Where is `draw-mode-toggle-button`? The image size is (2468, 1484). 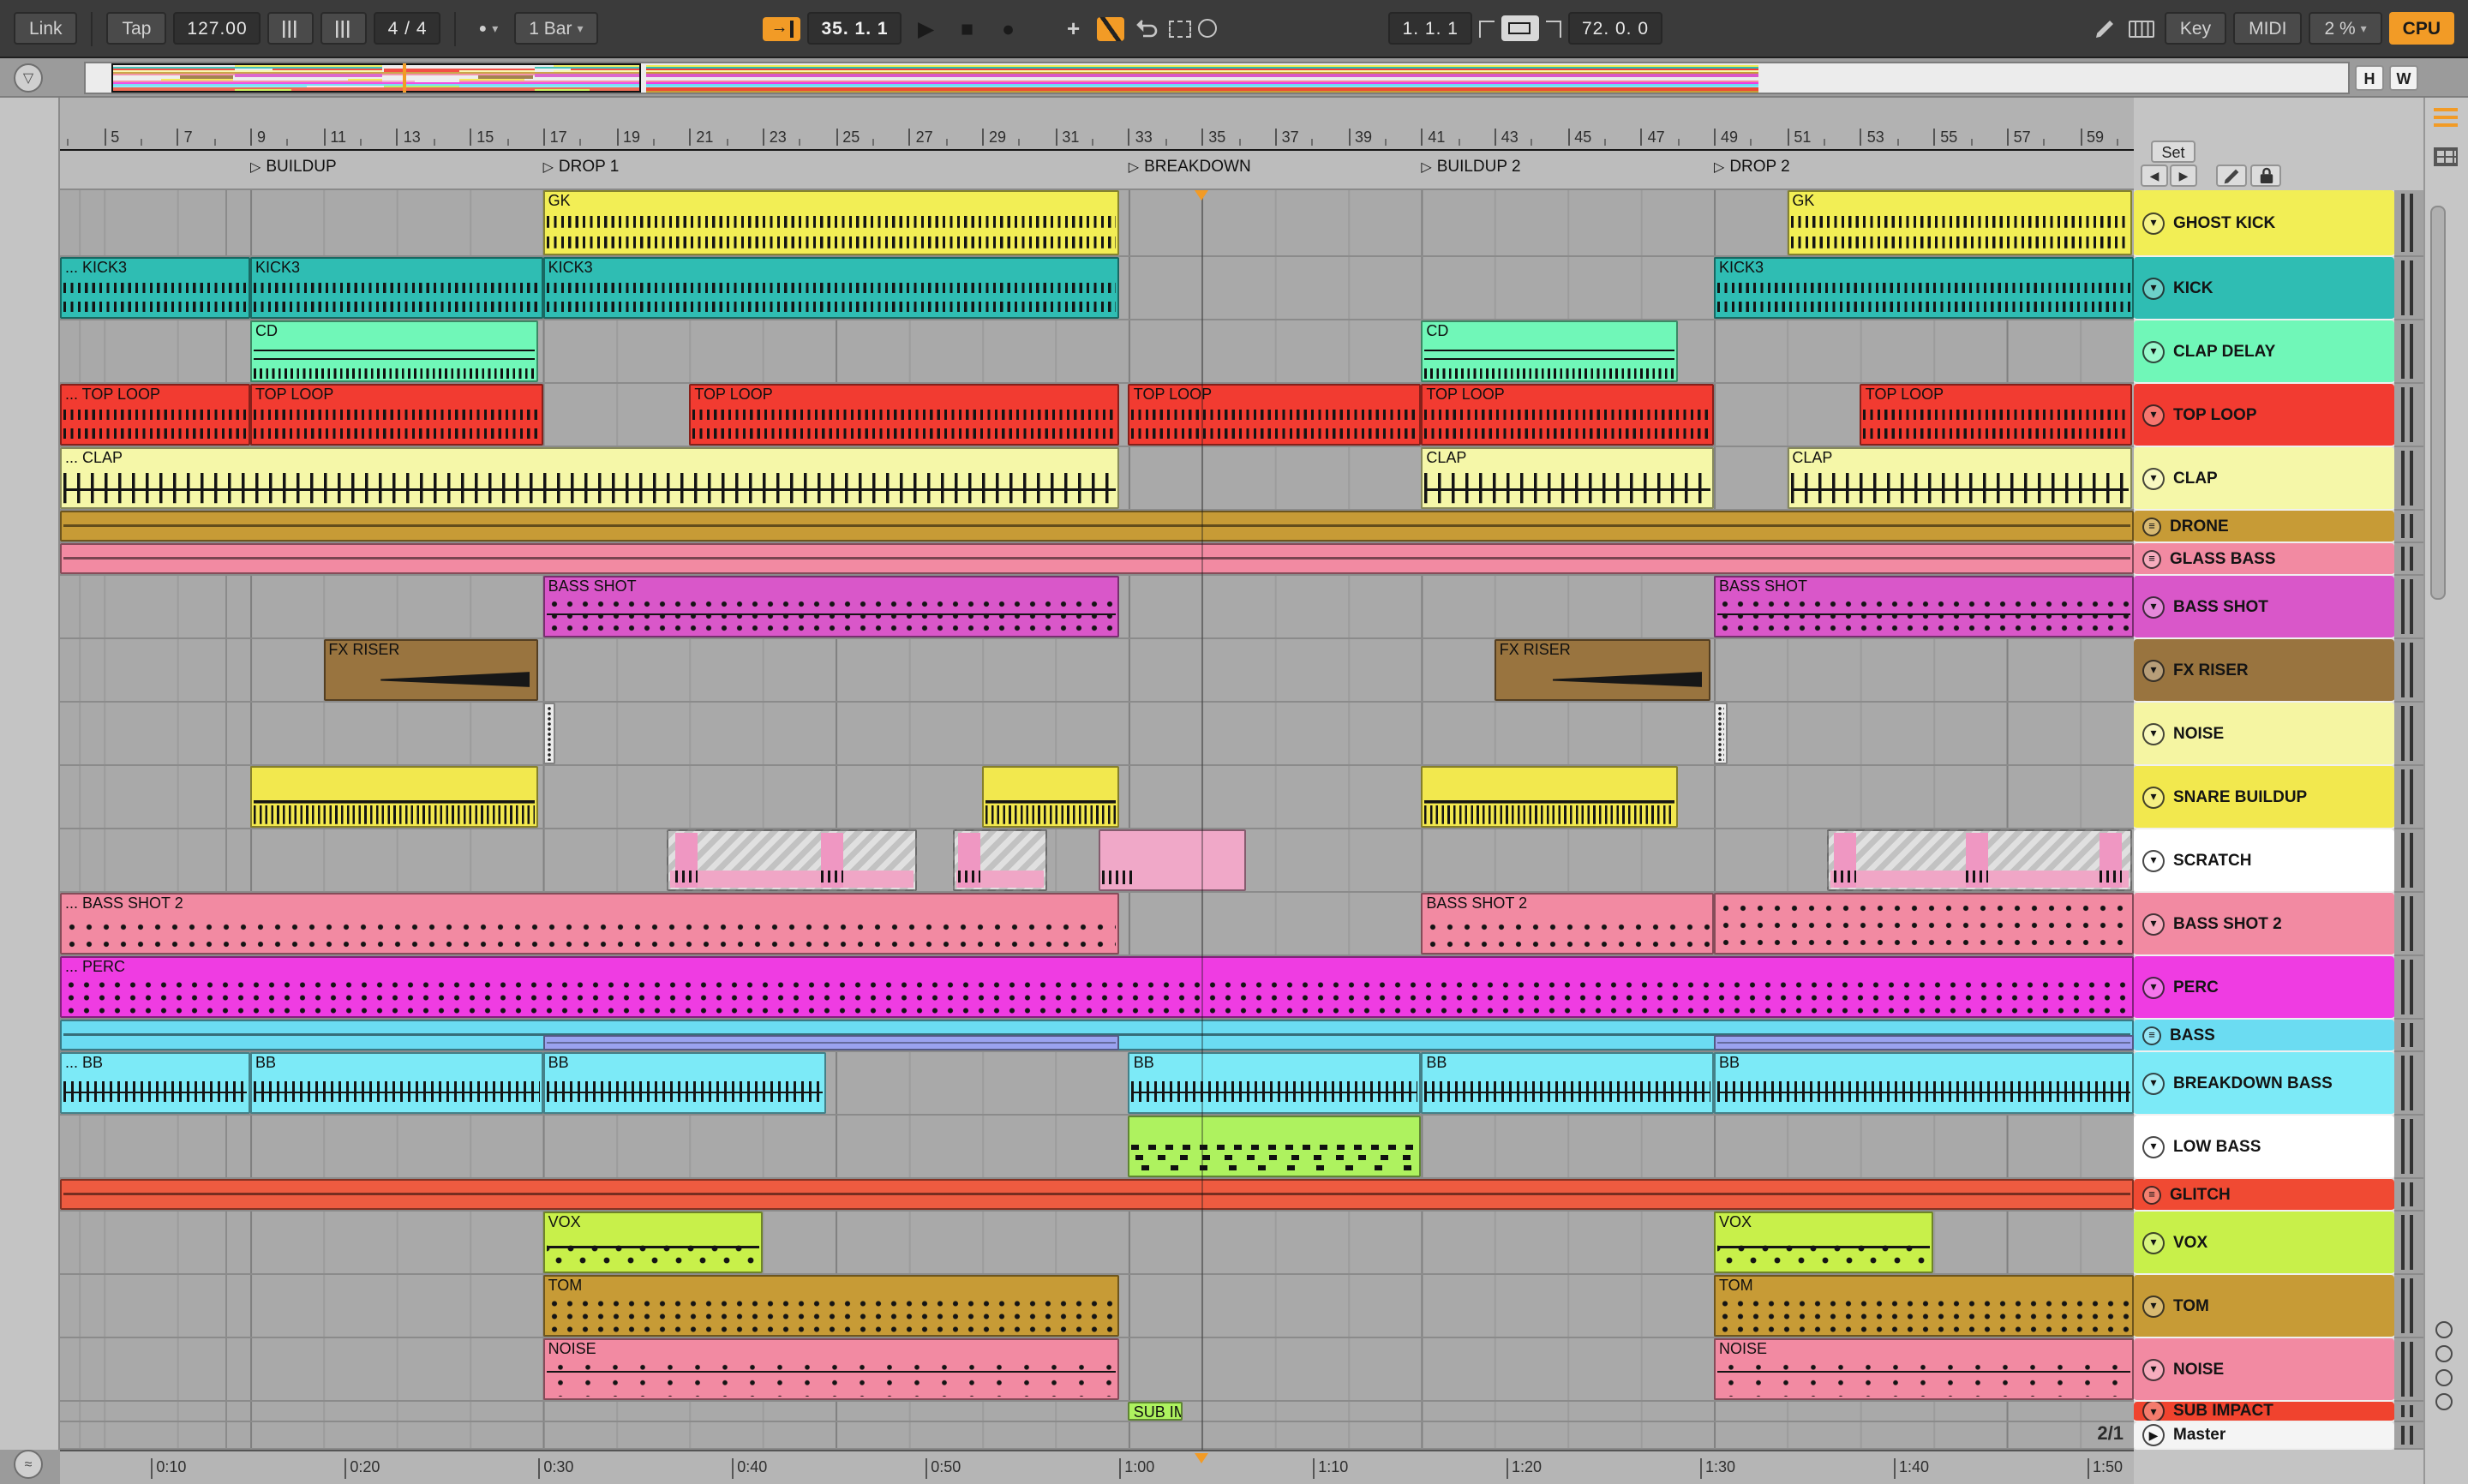
draw-mode-toggle-button is located at coordinates (2231, 176).